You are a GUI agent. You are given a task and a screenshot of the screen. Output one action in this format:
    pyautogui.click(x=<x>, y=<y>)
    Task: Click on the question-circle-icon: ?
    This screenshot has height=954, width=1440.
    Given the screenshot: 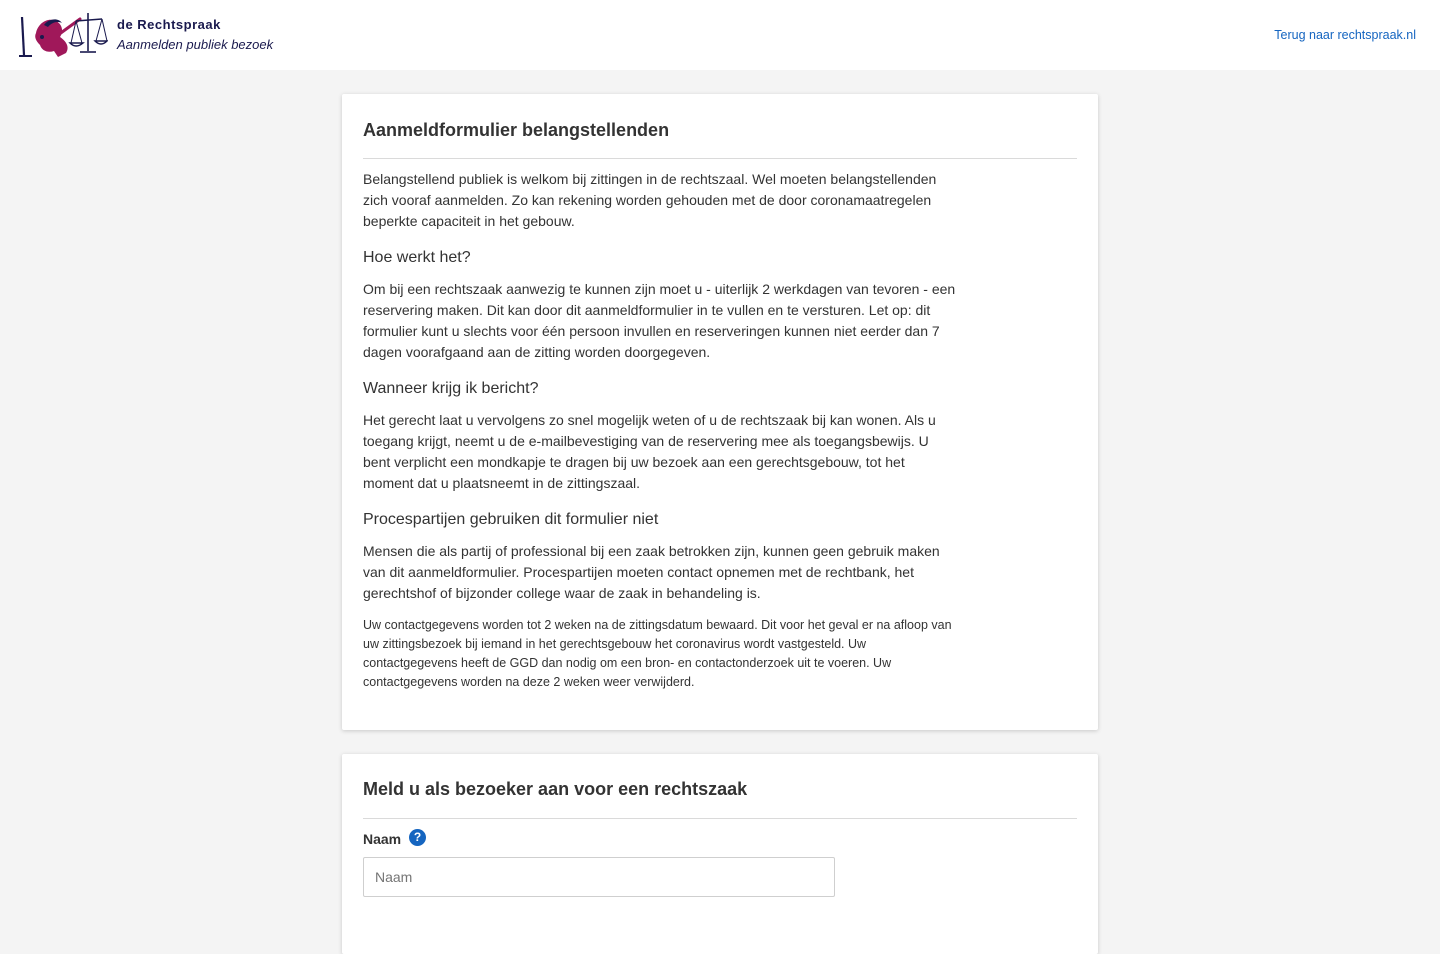 What is the action you would take?
    pyautogui.click(x=417, y=837)
    